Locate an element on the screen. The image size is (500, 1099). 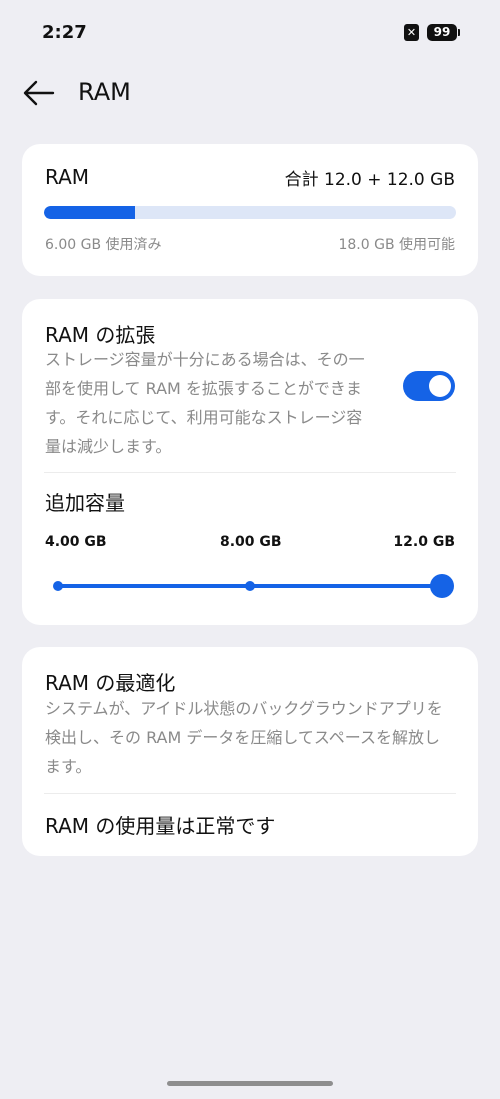
capacity-option-12gb: 12.0 GB is located at coordinates (424, 542).